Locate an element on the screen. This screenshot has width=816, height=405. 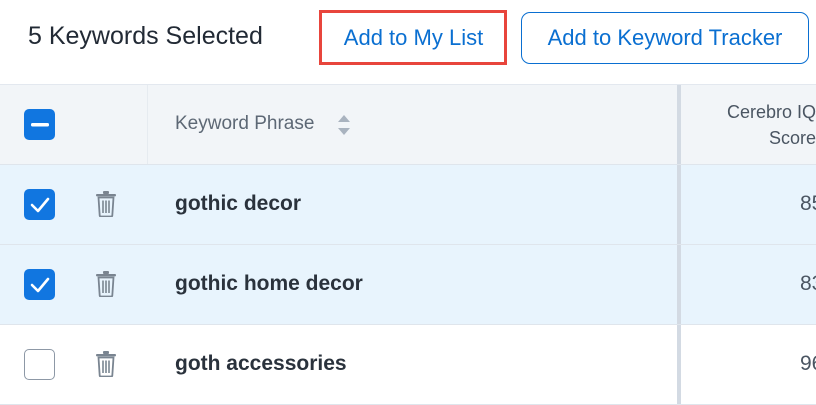
score-header-line2: Score is located at coordinates (792, 138).